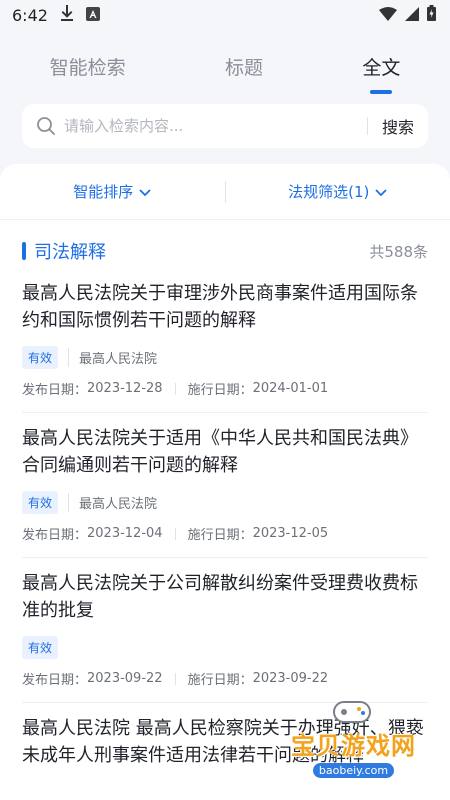  What do you see at coordinates (290, 678) in the screenshot?
I see `effective-date: 2023-09-22` at bounding box center [290, 678].